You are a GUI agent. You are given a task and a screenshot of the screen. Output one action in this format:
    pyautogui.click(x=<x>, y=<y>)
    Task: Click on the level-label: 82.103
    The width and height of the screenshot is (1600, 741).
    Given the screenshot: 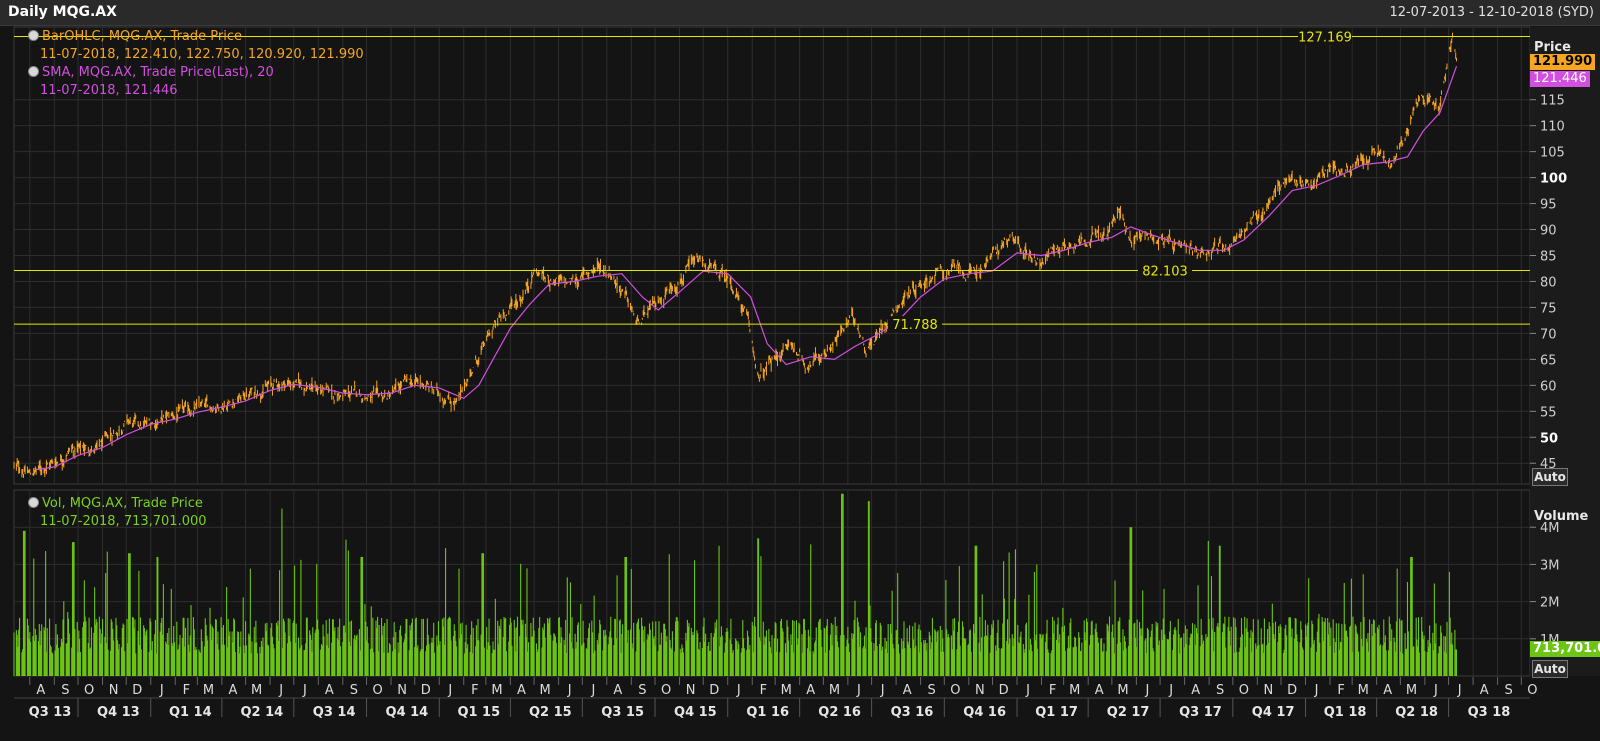 What is the action you would take?
    pyautogui.click(x=1165, y=272)
    